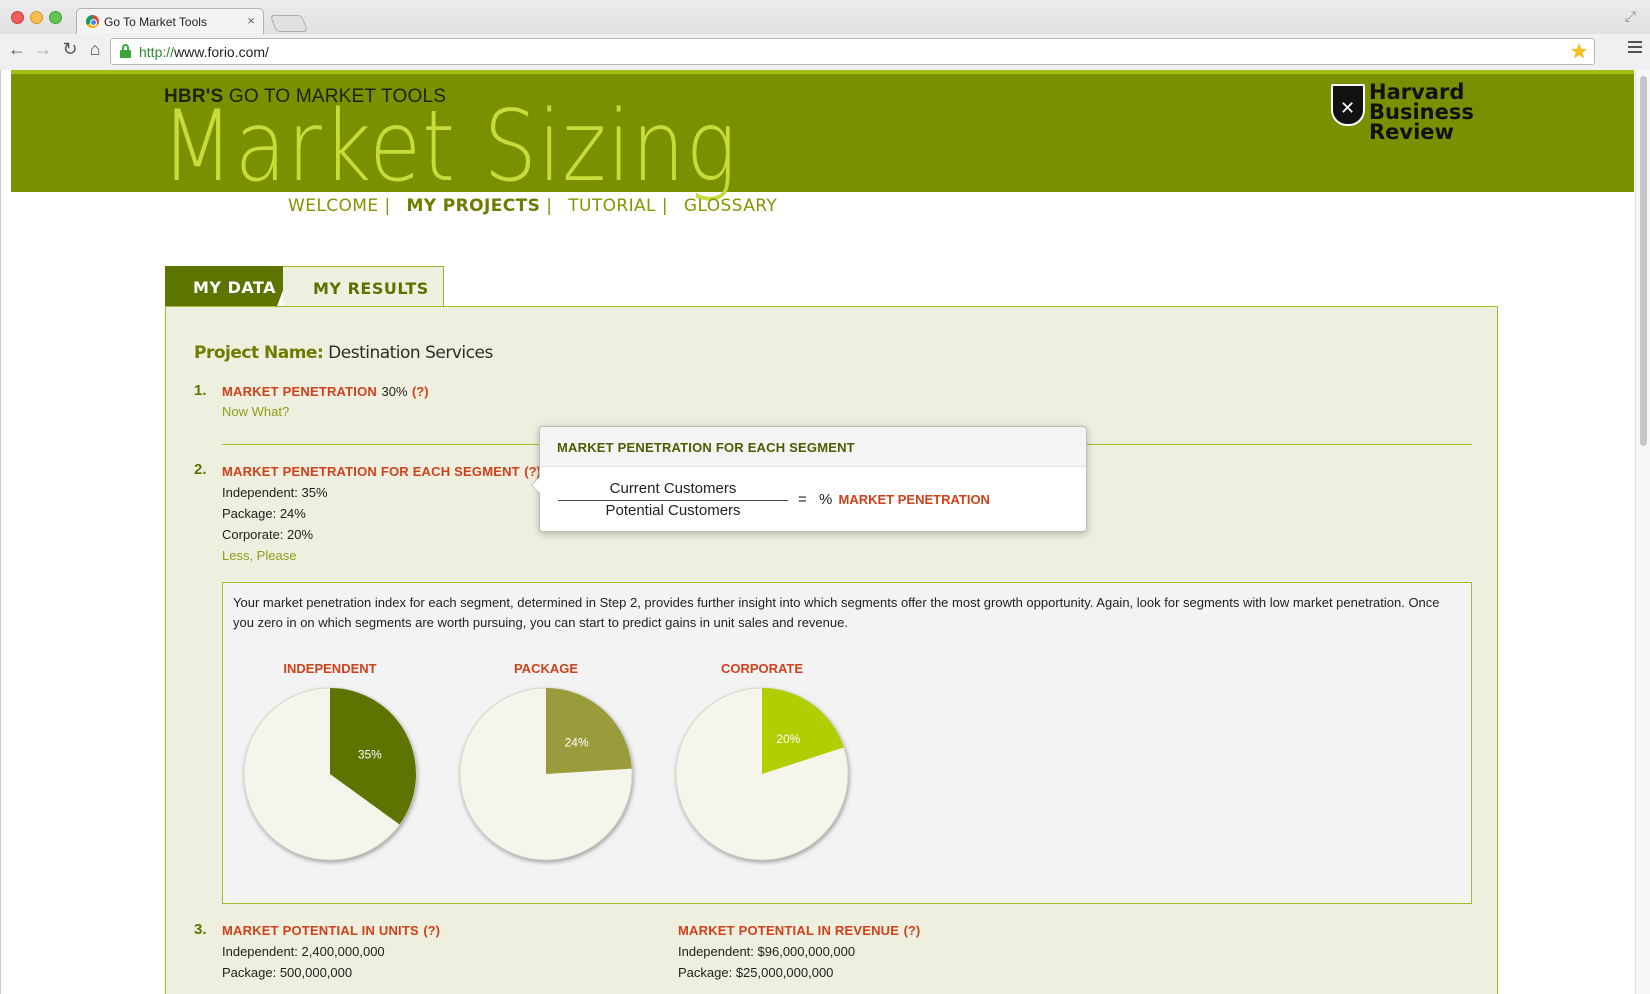 The height and width of the screenshot is (994, 1650). I want to click on harvard-business-review-logo: Harvard Business Review, so click(1406, 114).